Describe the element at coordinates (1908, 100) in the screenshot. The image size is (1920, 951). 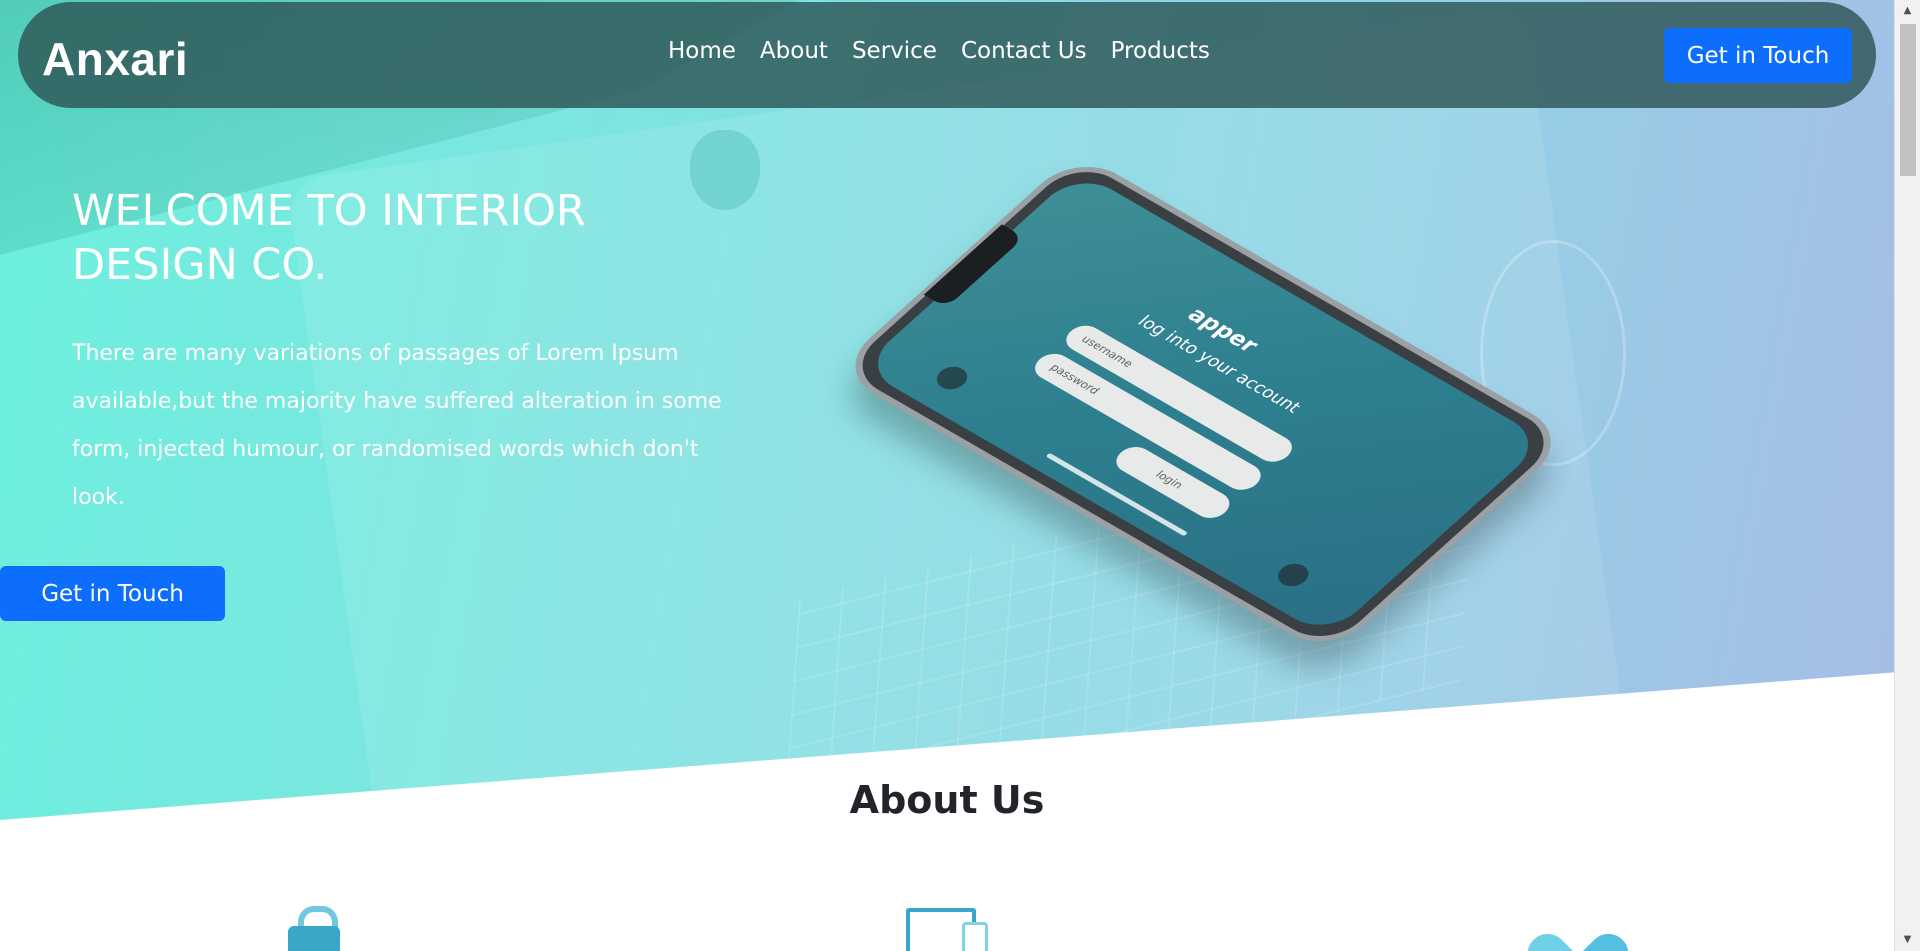
I see `scroll-thumb` at that location.